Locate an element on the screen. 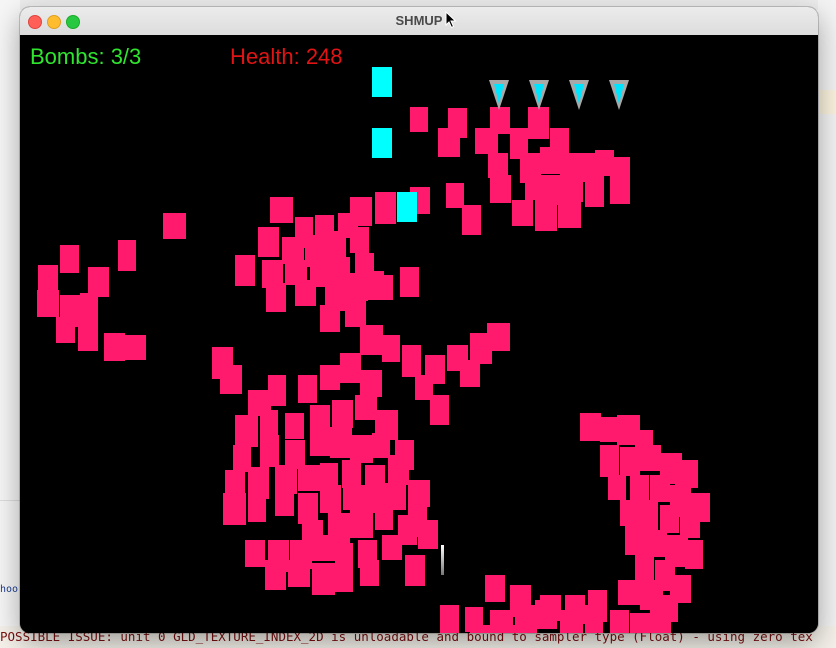 Image resolution: width=836 pixels, height=648 pixels. background-code-snippet: hoo is located at coordinates (9, 589).